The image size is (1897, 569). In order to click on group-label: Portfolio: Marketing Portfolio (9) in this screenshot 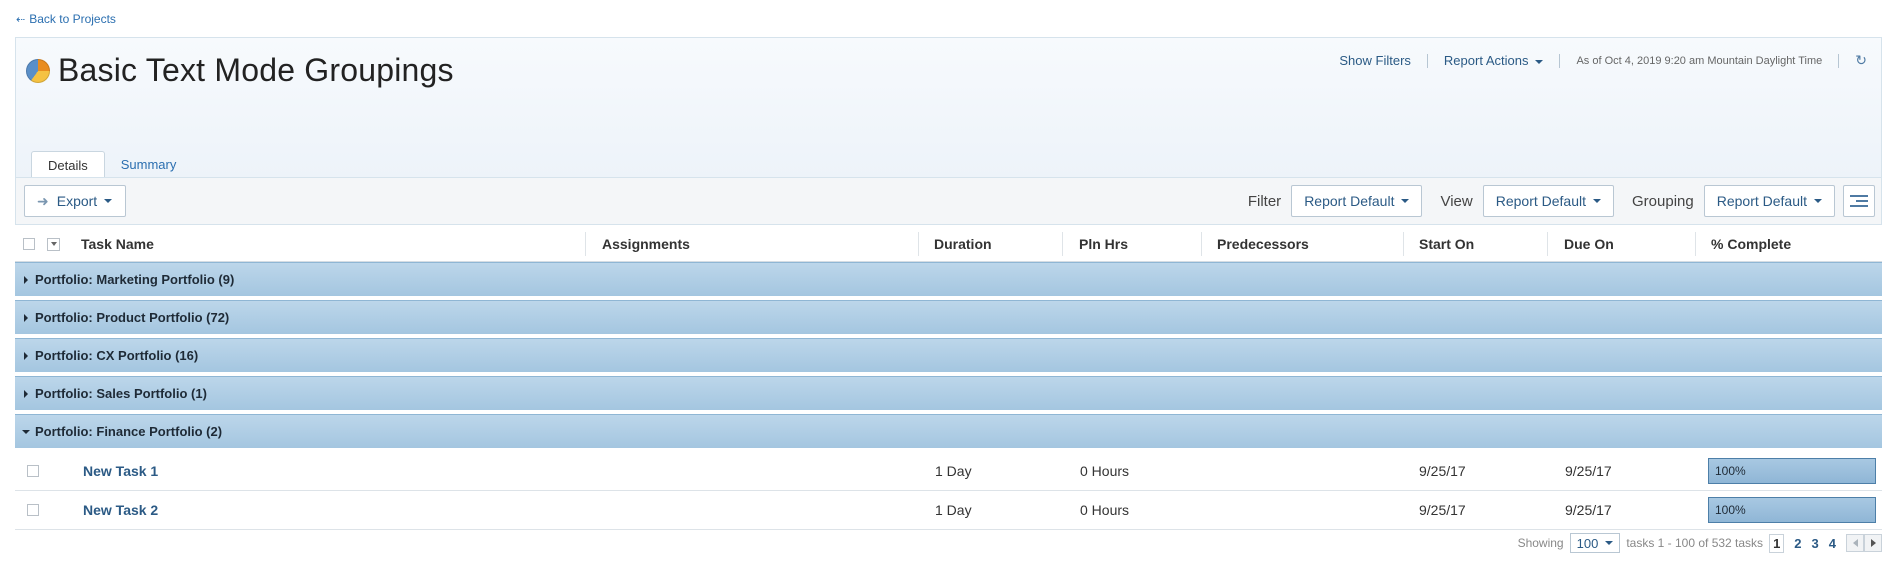, I will do `click(135, 279)`.